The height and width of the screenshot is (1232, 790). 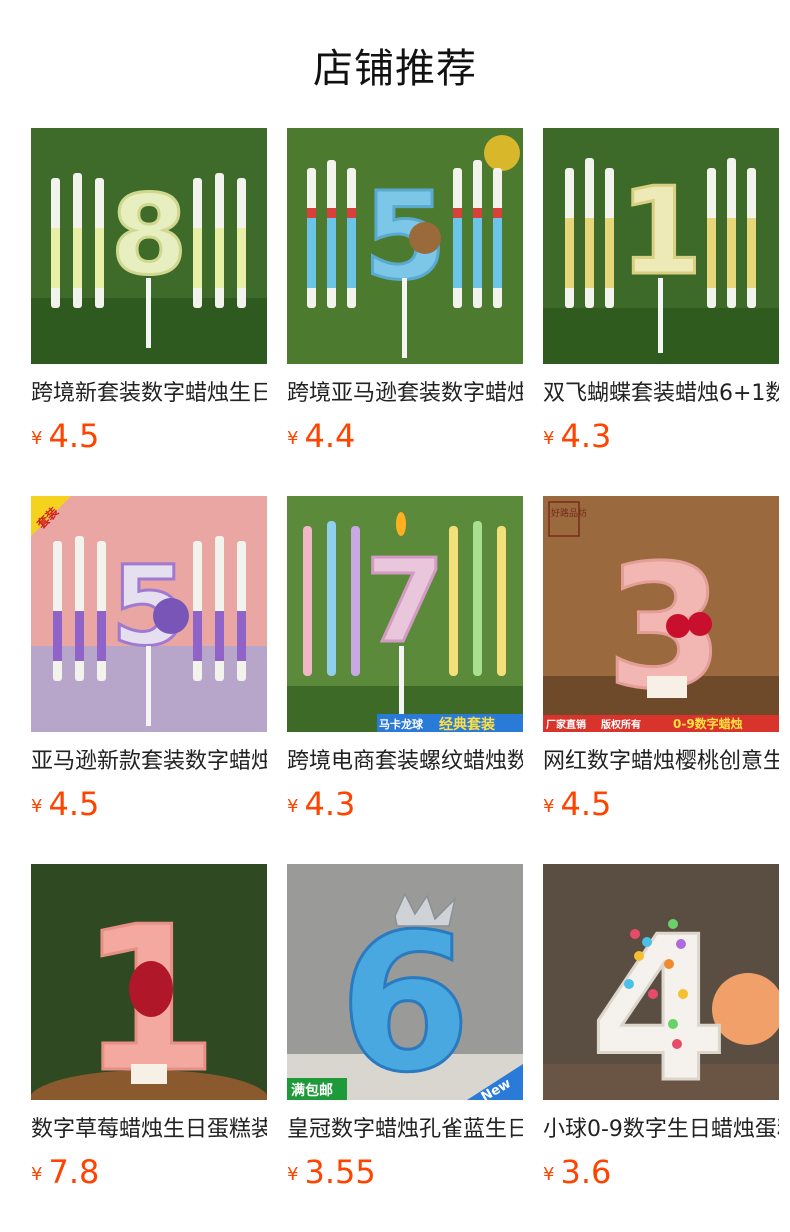 I want to click on product-card: 6 满包邮 New 皇冠数字蜡烛孔雀蓝生日蛋糕 ¥3.55, so click(x=405, y=1048).